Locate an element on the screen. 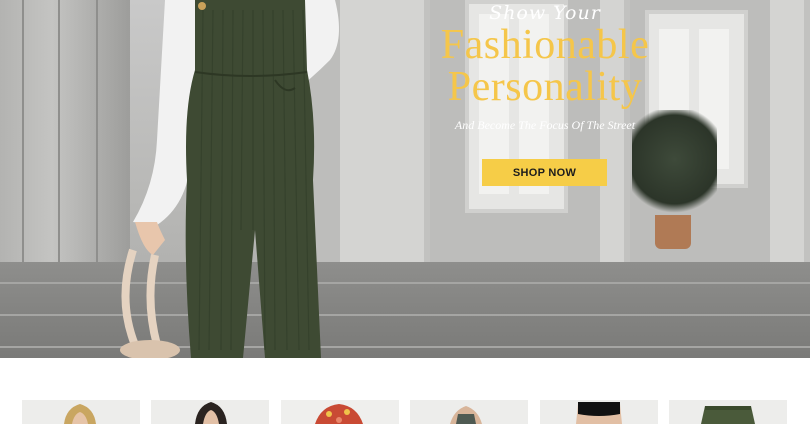 Image resolution: width=810 pixels, height=424 pixels. hero-headline-line-1: Fashionable is located at coordinates (545, 45).